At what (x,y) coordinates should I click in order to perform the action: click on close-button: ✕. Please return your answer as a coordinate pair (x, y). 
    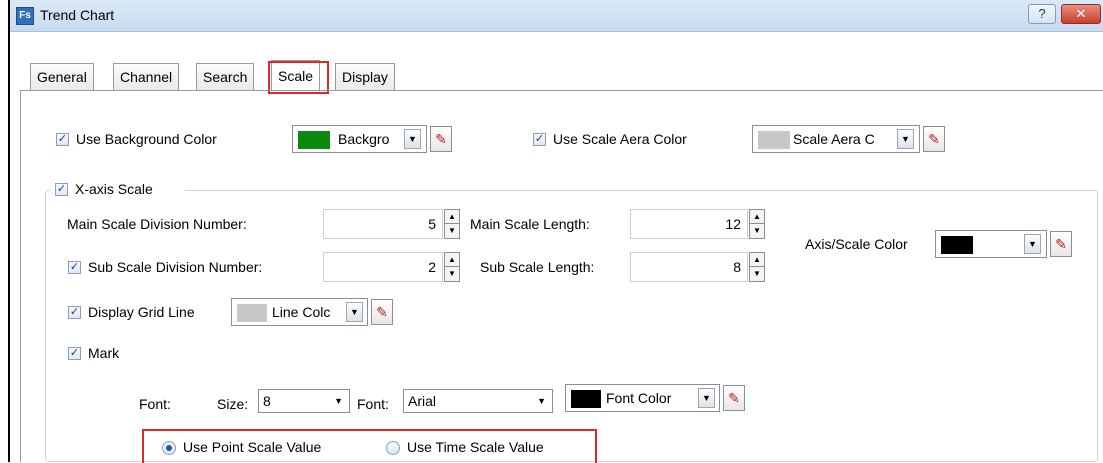
    Looking at the image, I should click on (1081, 14).